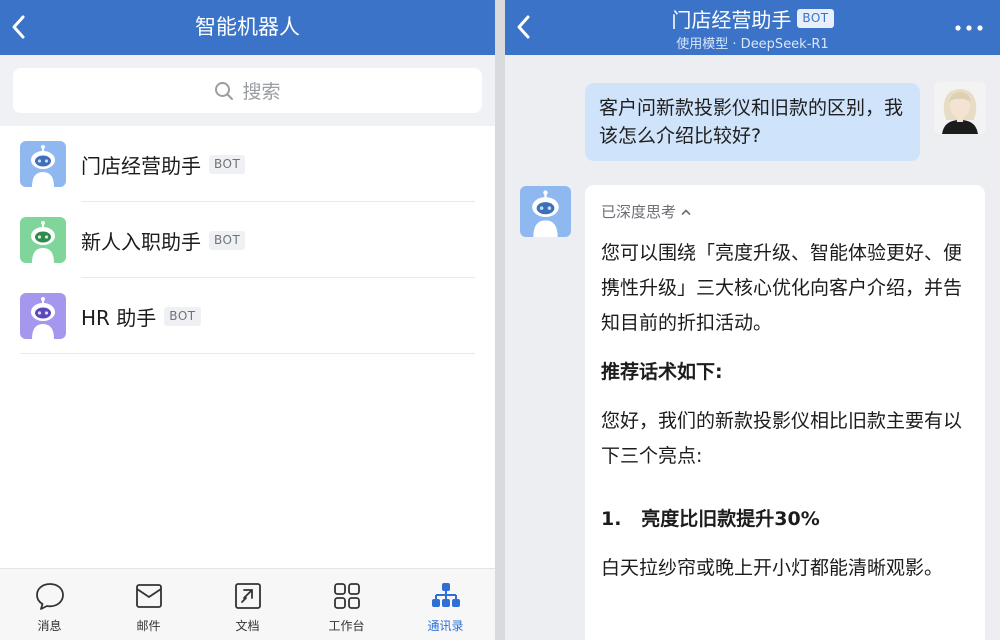 This screenshot has width=1000, height=640. Describe the element at coordinates (247, 316) in the screenshot. I see `bot-item-hr-assistant: HR 助手 BOT` at that location.